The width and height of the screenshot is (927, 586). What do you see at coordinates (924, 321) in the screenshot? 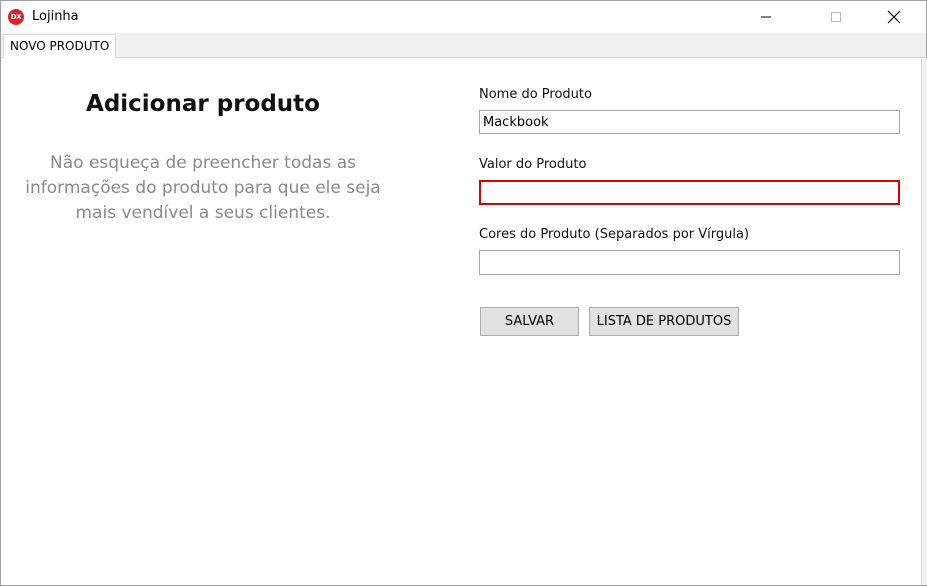
I see `window-right-edge` at bounding box center [924, 321].